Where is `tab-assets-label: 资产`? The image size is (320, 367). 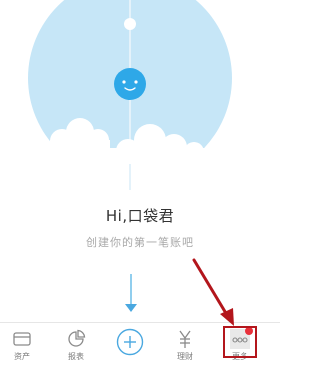 tab-assets-label: 资产 is located at coordinates (22, 356).